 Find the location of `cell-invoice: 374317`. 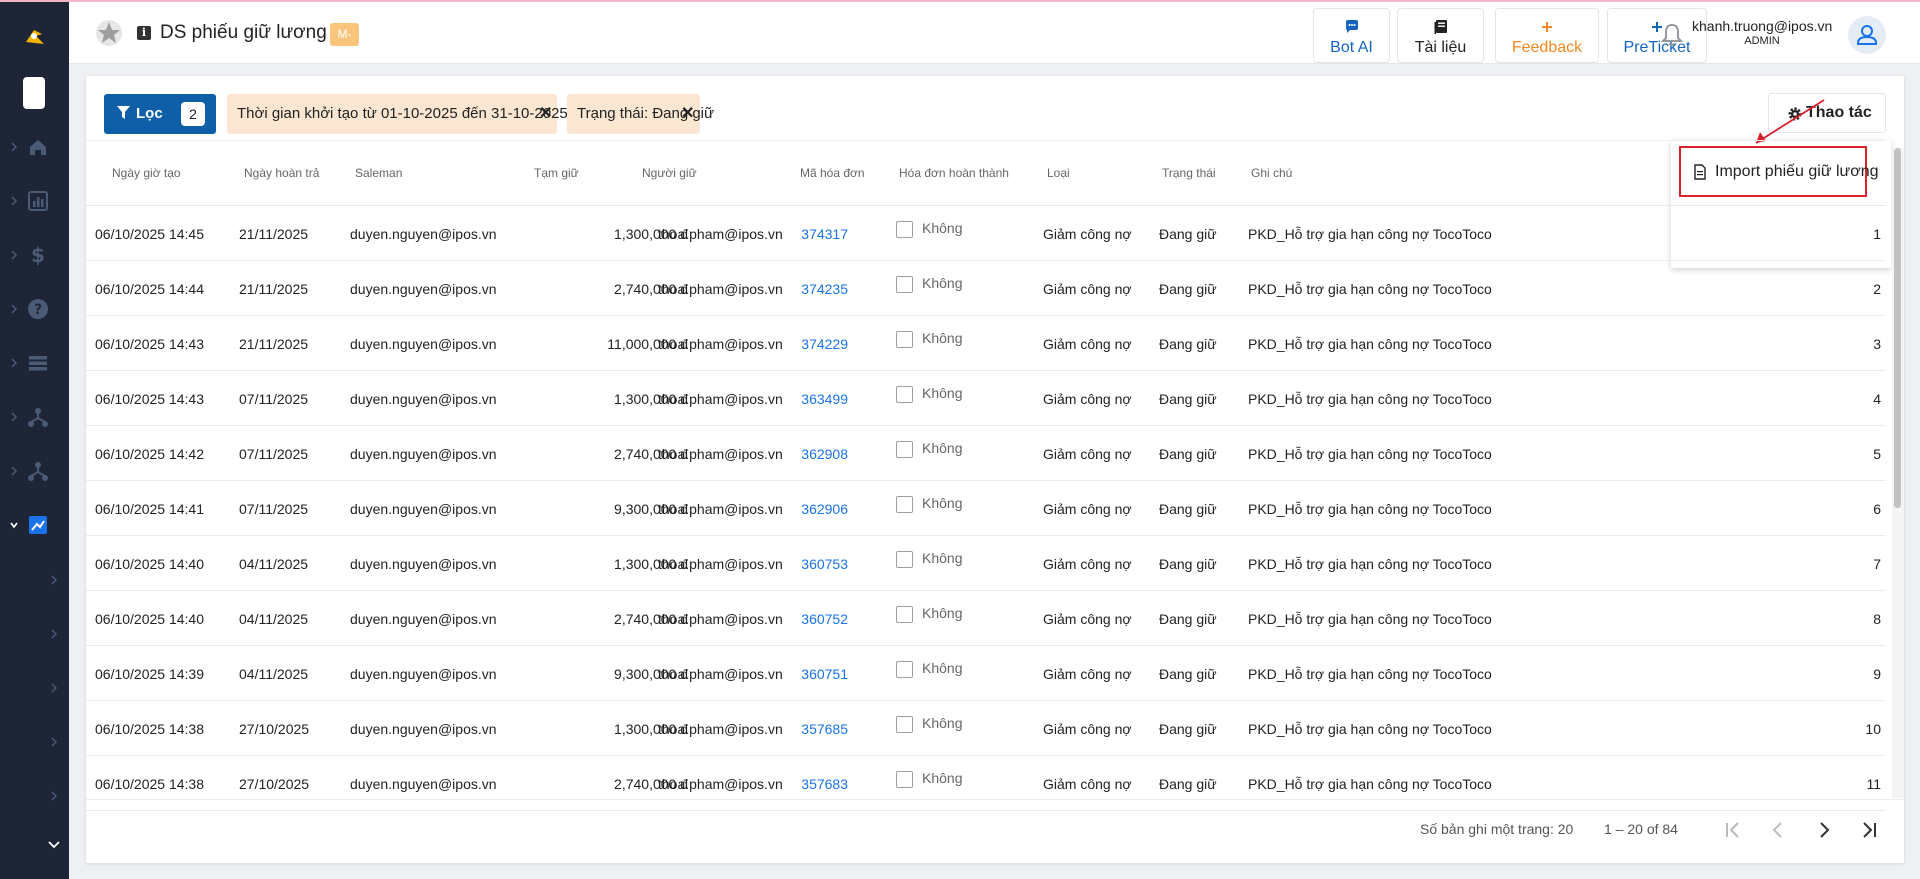

cell-invoice: 374317 is located at coordinates (824, 234).